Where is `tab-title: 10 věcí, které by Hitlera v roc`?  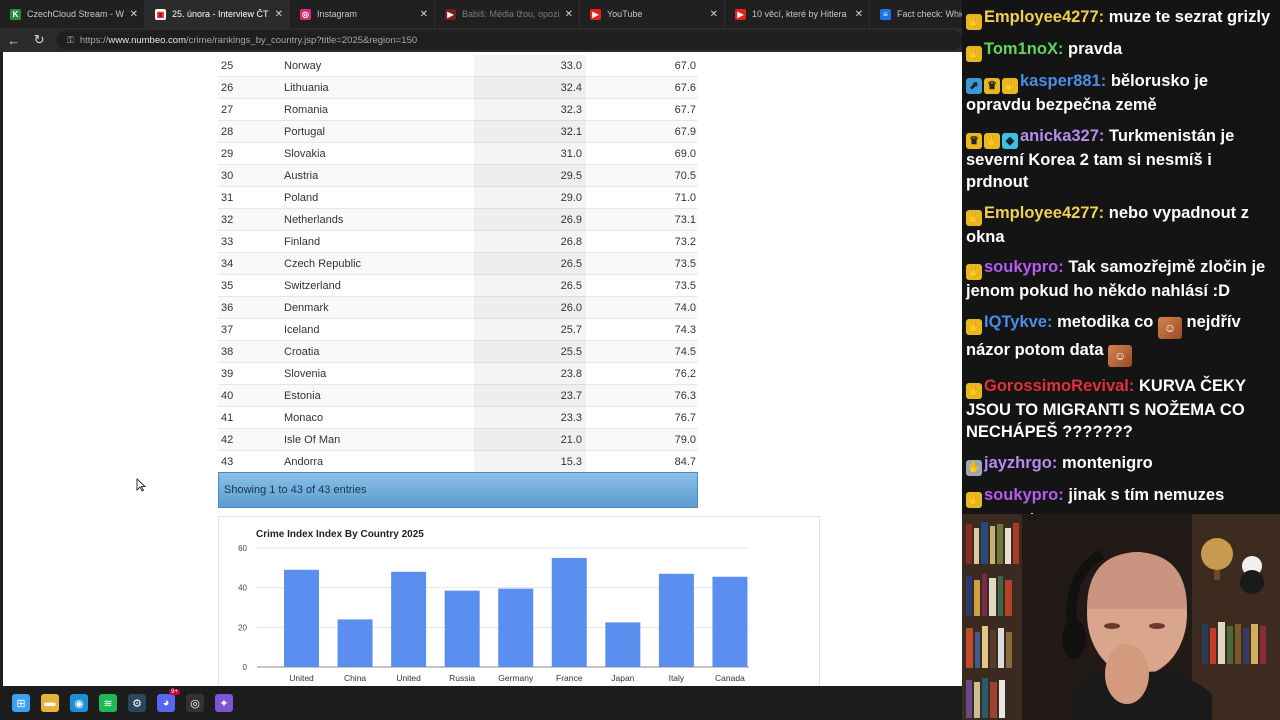 tab-title: 10 věcí, které by Hitlera v roc is located at coordinates (800, 14).